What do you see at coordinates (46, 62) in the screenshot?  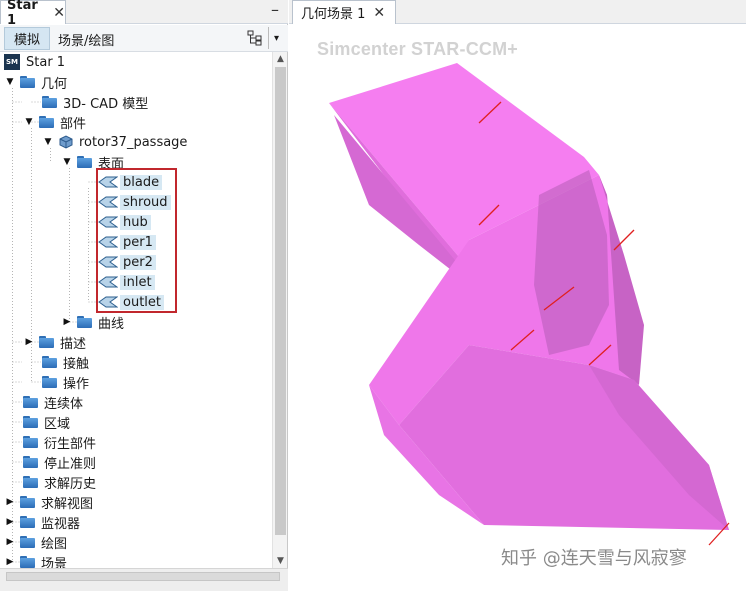 I see `tree-node-root-label: Star 1` at bounding box center [46, 62].